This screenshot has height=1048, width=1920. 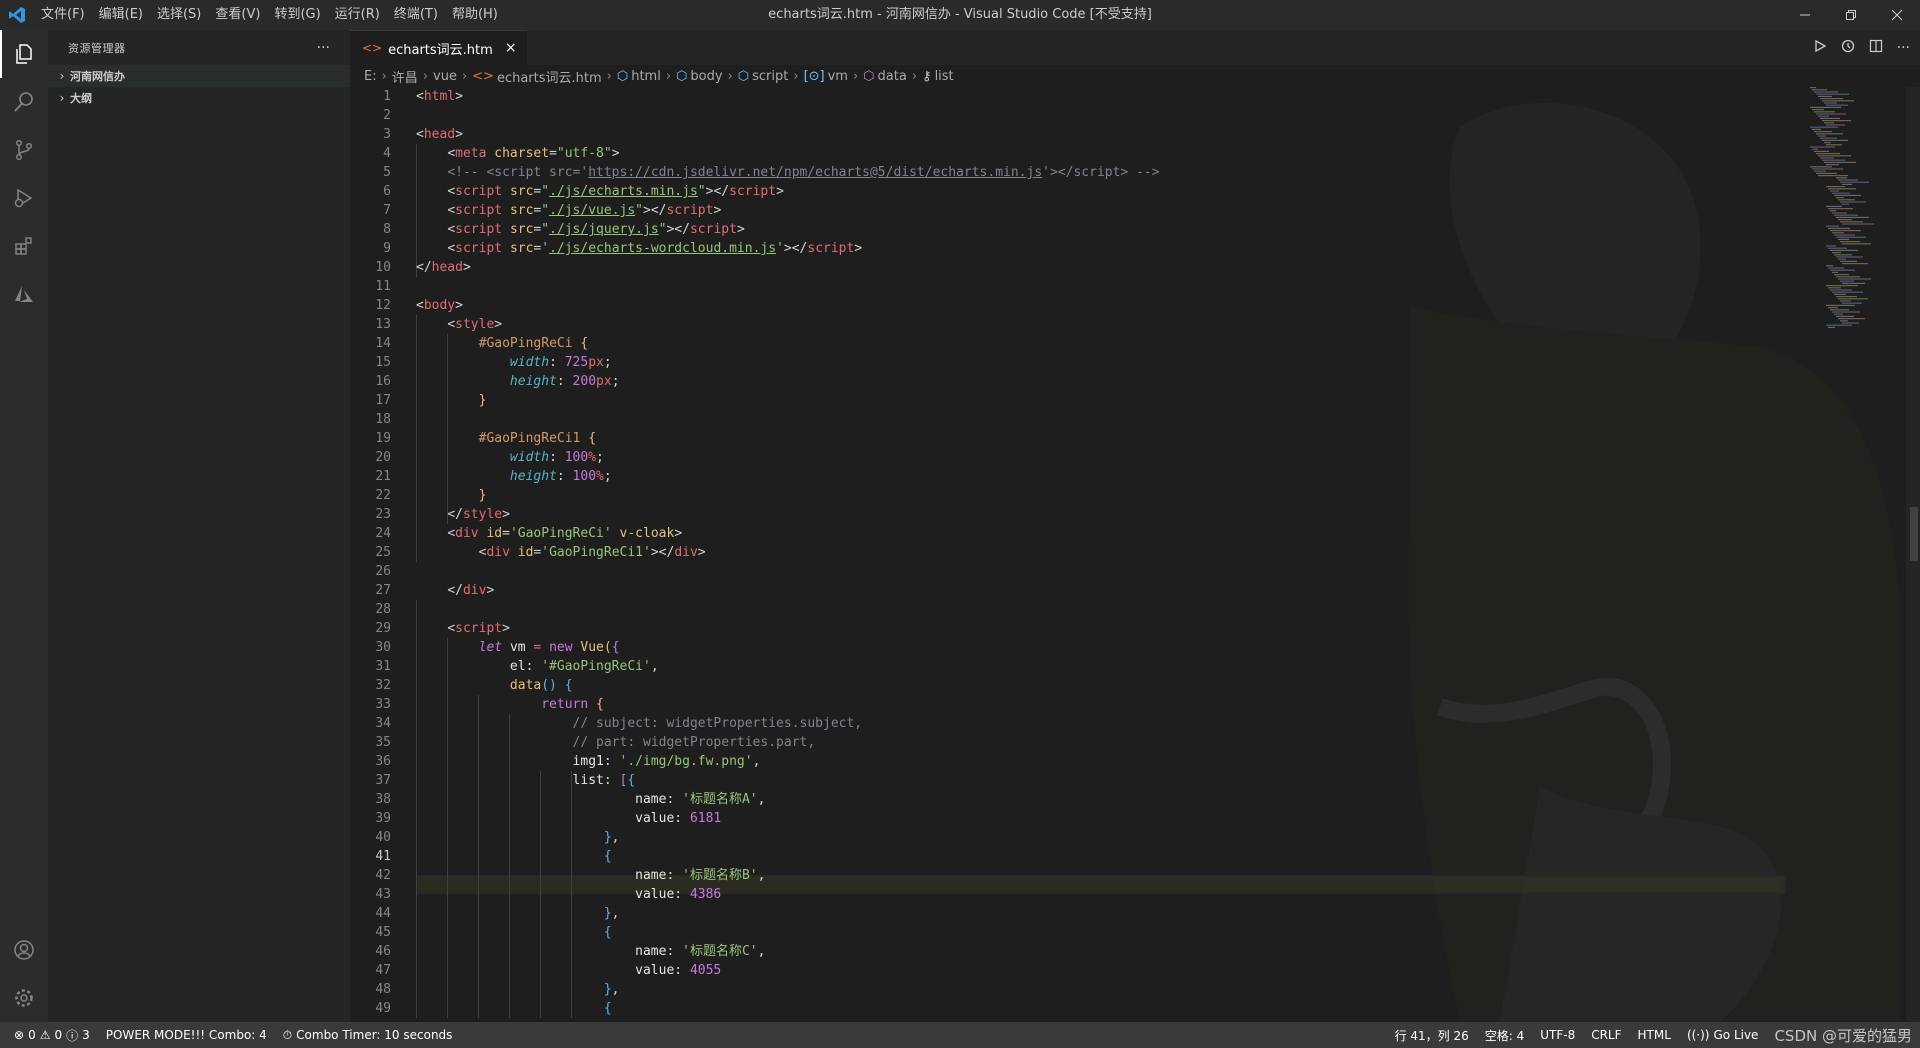 I want to click on settings-gear-icon, so click(x=24, y=998).